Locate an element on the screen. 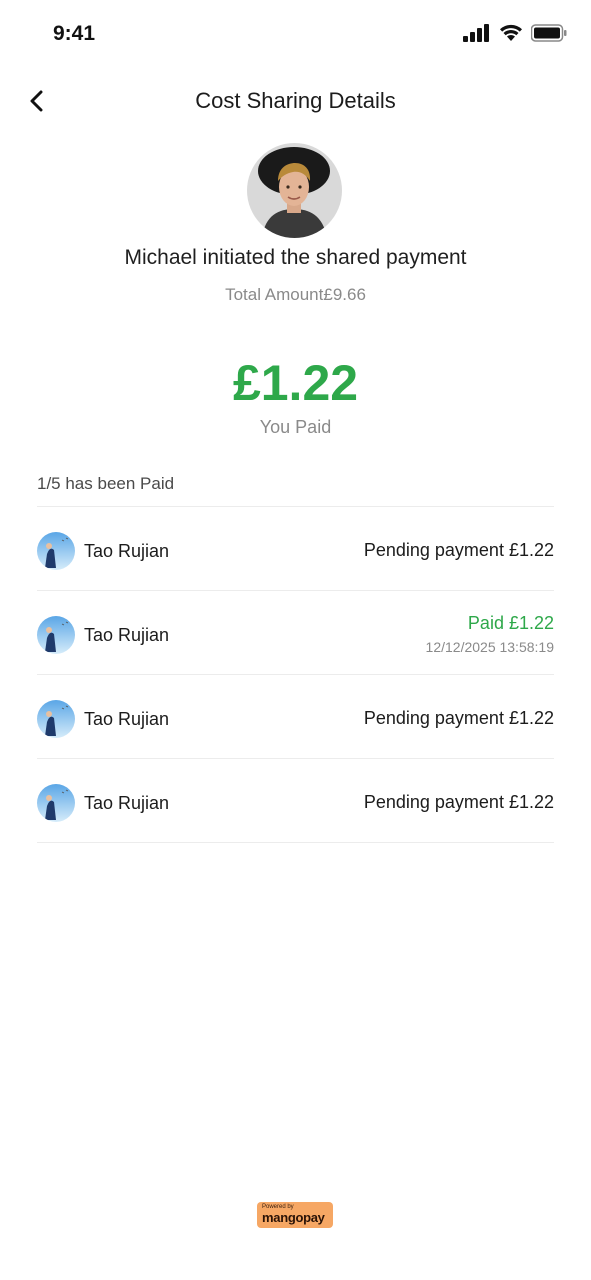 This screenshot has height=1280, width=591. status-bar: 9:41 is located at coordinates (295, 35).